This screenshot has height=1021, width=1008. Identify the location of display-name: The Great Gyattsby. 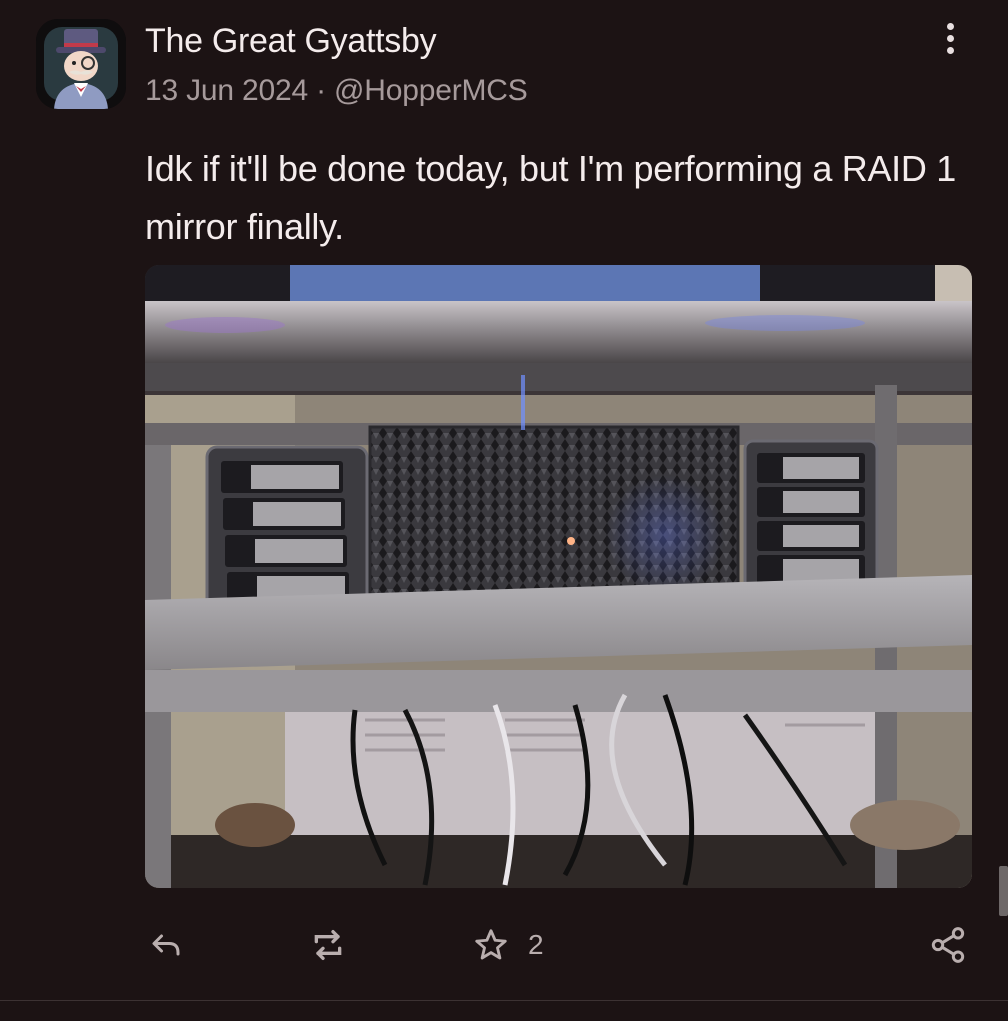
(291, 41).